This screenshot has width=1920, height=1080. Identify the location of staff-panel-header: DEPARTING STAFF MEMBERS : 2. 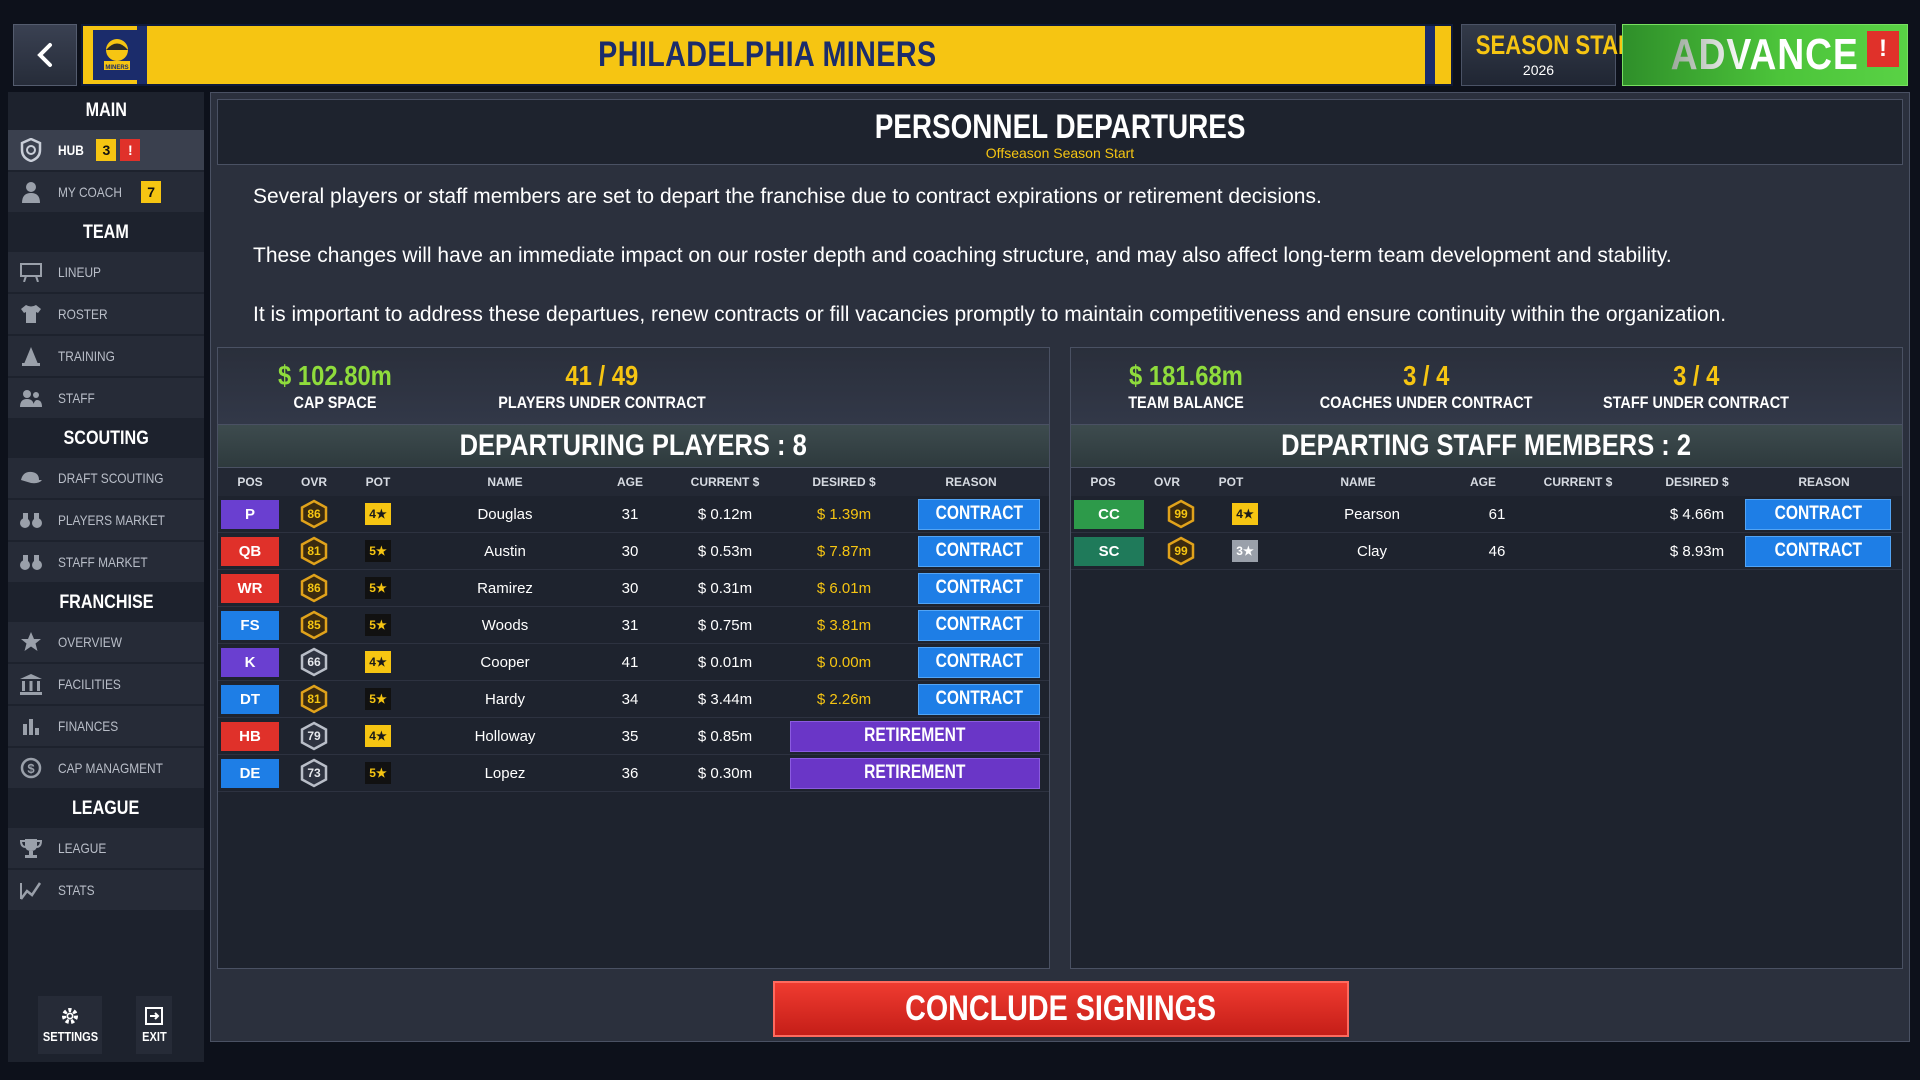
(1486, 446).